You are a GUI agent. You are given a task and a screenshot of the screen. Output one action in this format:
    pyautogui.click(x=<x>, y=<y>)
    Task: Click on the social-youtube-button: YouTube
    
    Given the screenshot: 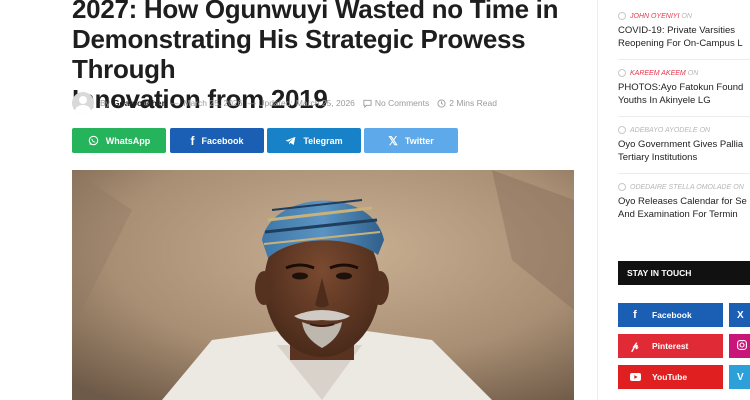 What is the action you would take?
    pyautogui.click(x=670, y=377)
    